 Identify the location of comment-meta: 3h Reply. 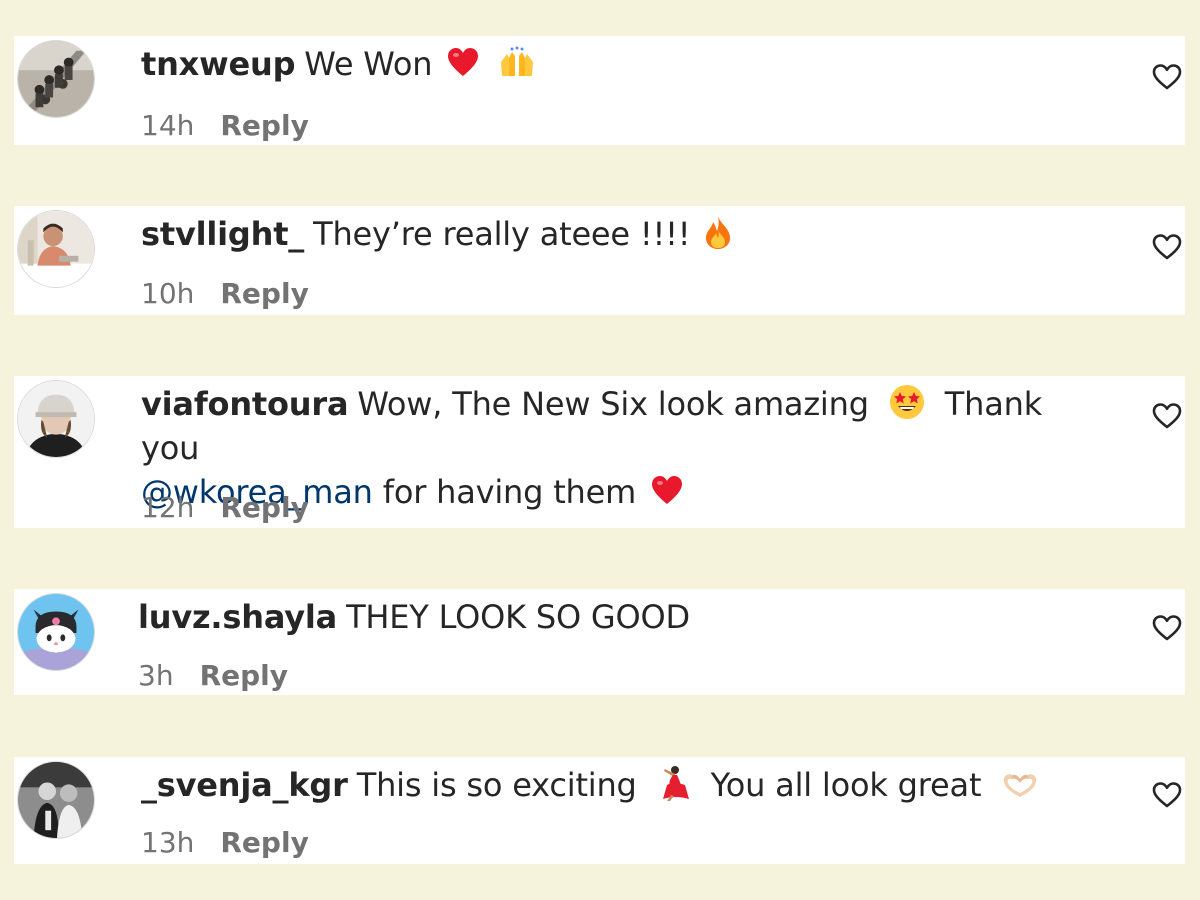
(213, 676).